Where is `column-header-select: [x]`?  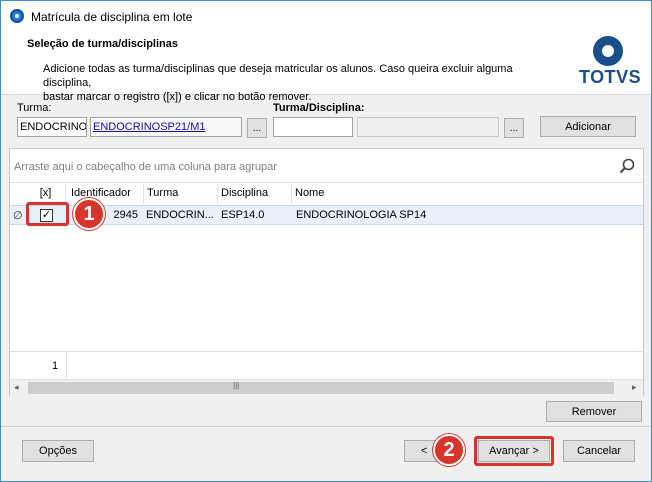
column-header-select: [x] is located at coordinates (46, 194).